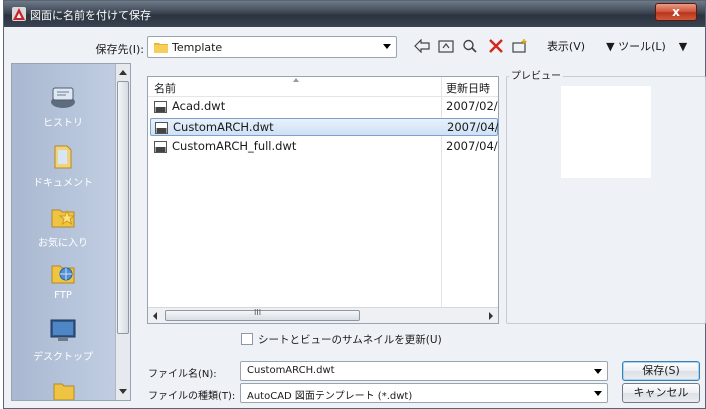 Image resolution: width=706 pixels, height=409 pixels. Describe the element at coordinates (123, 207) in the screenshot. I see `scroll-thumb` at that location.